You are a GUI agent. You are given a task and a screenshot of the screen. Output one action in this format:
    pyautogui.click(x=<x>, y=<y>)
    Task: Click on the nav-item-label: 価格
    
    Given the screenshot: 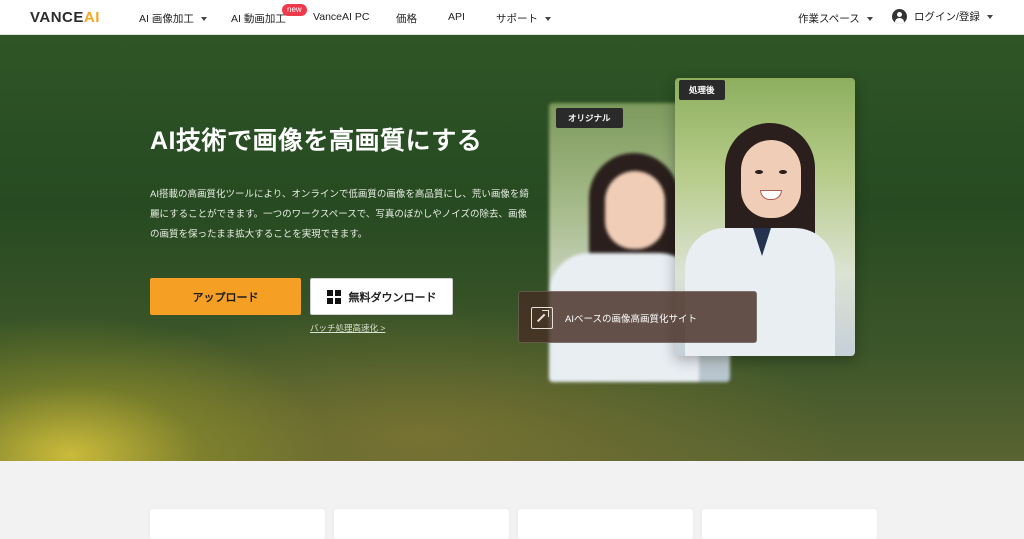 What is the action you would take?
    pyautogui.click(x=406, y=19)
    